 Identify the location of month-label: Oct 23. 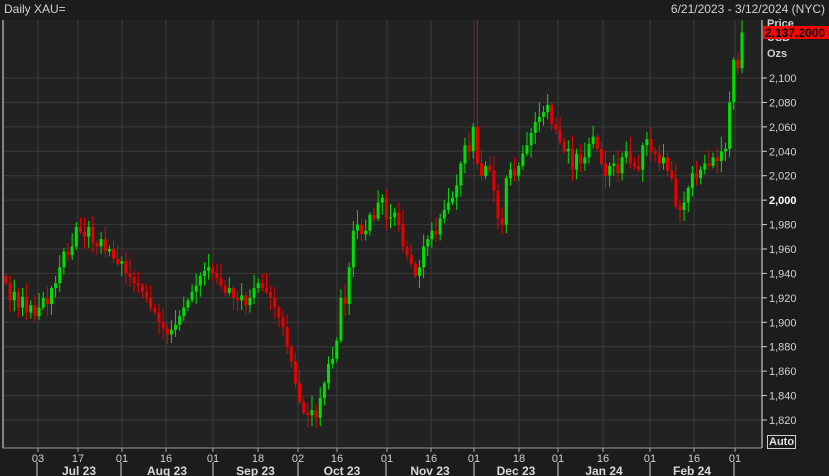
(342, 470).